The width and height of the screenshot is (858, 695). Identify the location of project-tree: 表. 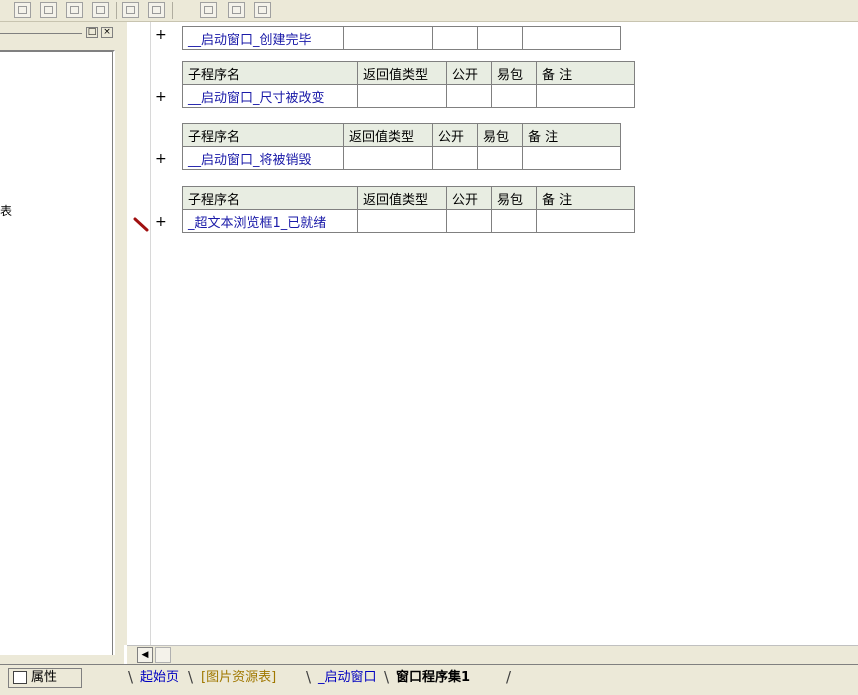
(57, 352).